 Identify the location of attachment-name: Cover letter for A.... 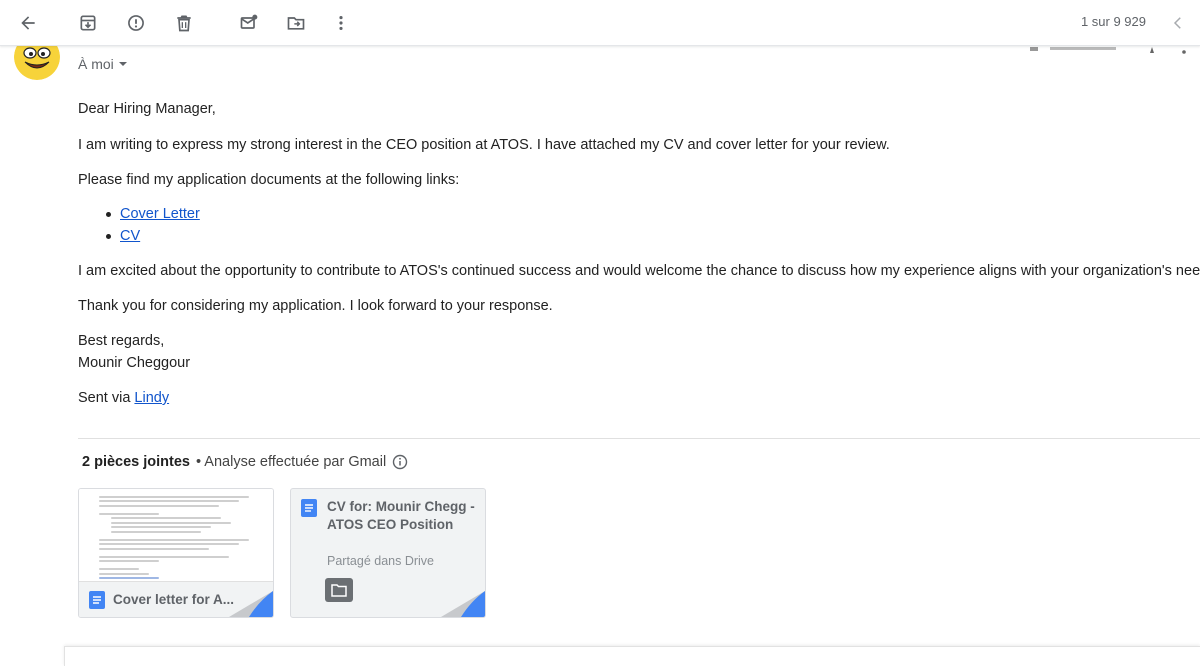
(174, 599).